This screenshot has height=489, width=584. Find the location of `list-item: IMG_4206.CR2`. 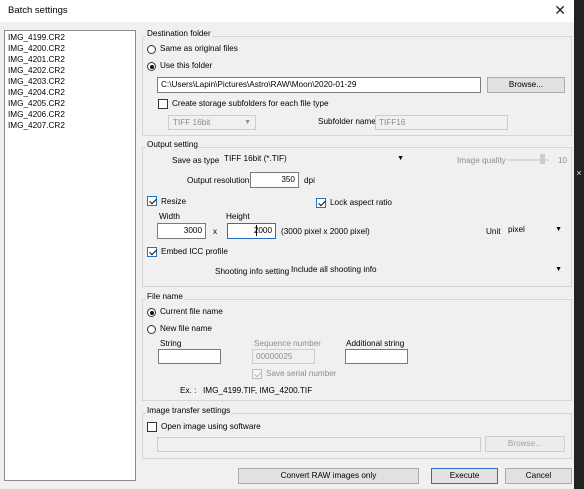

list-item: IMG_4206.CR2 is located at coordinates (36, 114).